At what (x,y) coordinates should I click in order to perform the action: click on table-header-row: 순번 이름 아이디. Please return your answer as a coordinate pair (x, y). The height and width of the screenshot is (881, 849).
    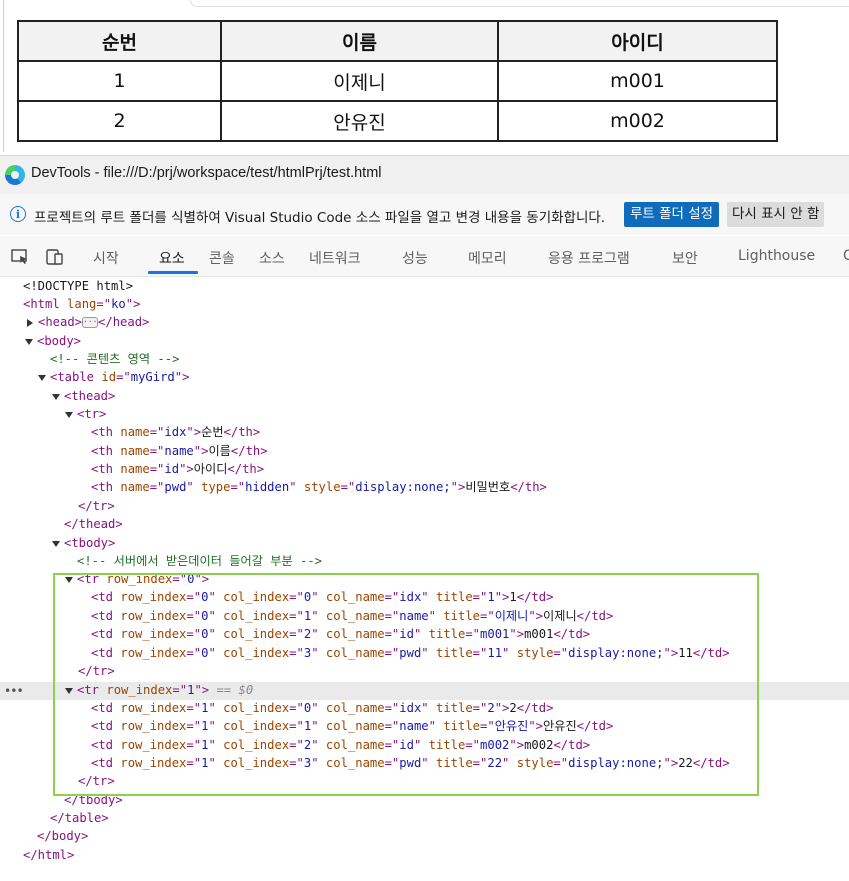
    Looking at the image, I should click on (397, 41).